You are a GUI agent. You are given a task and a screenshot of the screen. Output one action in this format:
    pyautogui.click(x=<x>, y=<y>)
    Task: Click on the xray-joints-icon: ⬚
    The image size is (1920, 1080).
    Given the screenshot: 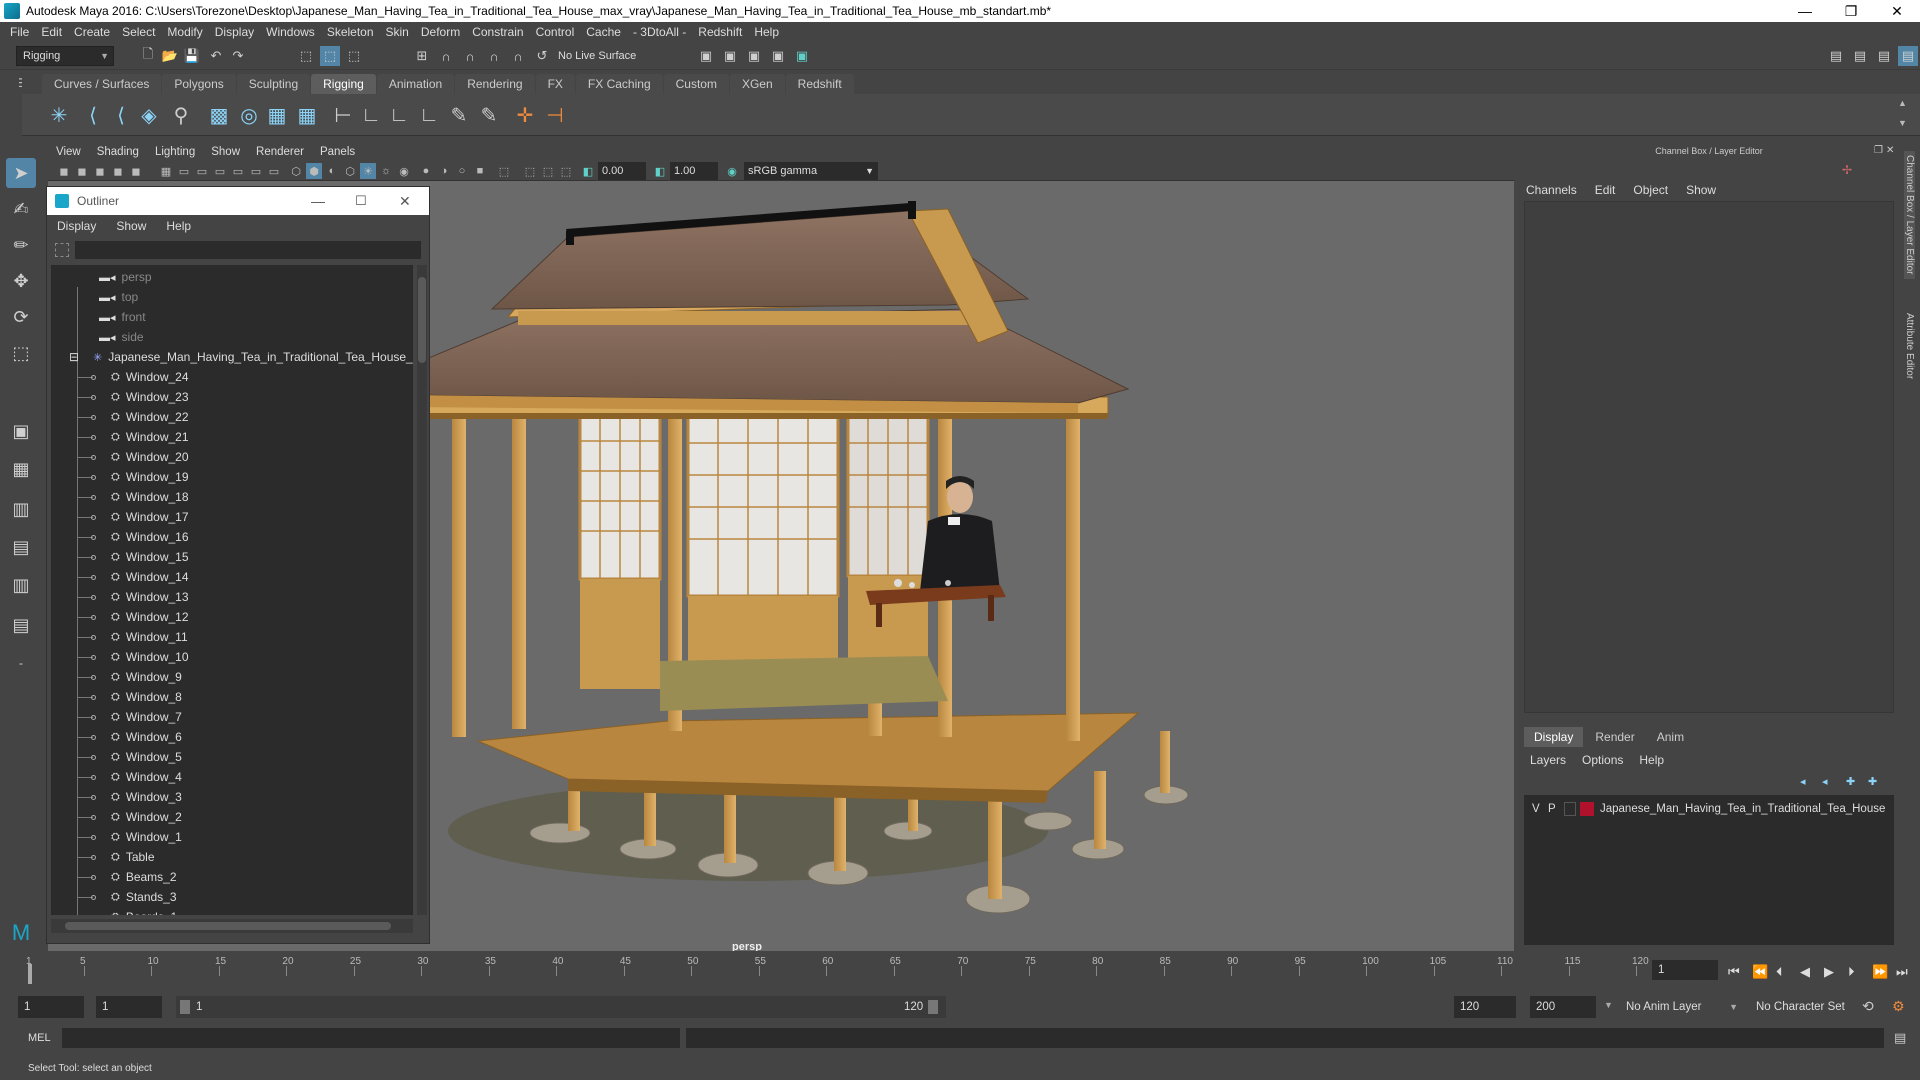 What is the action you would take?
    pyautogui.click(x=530, y=171)
    